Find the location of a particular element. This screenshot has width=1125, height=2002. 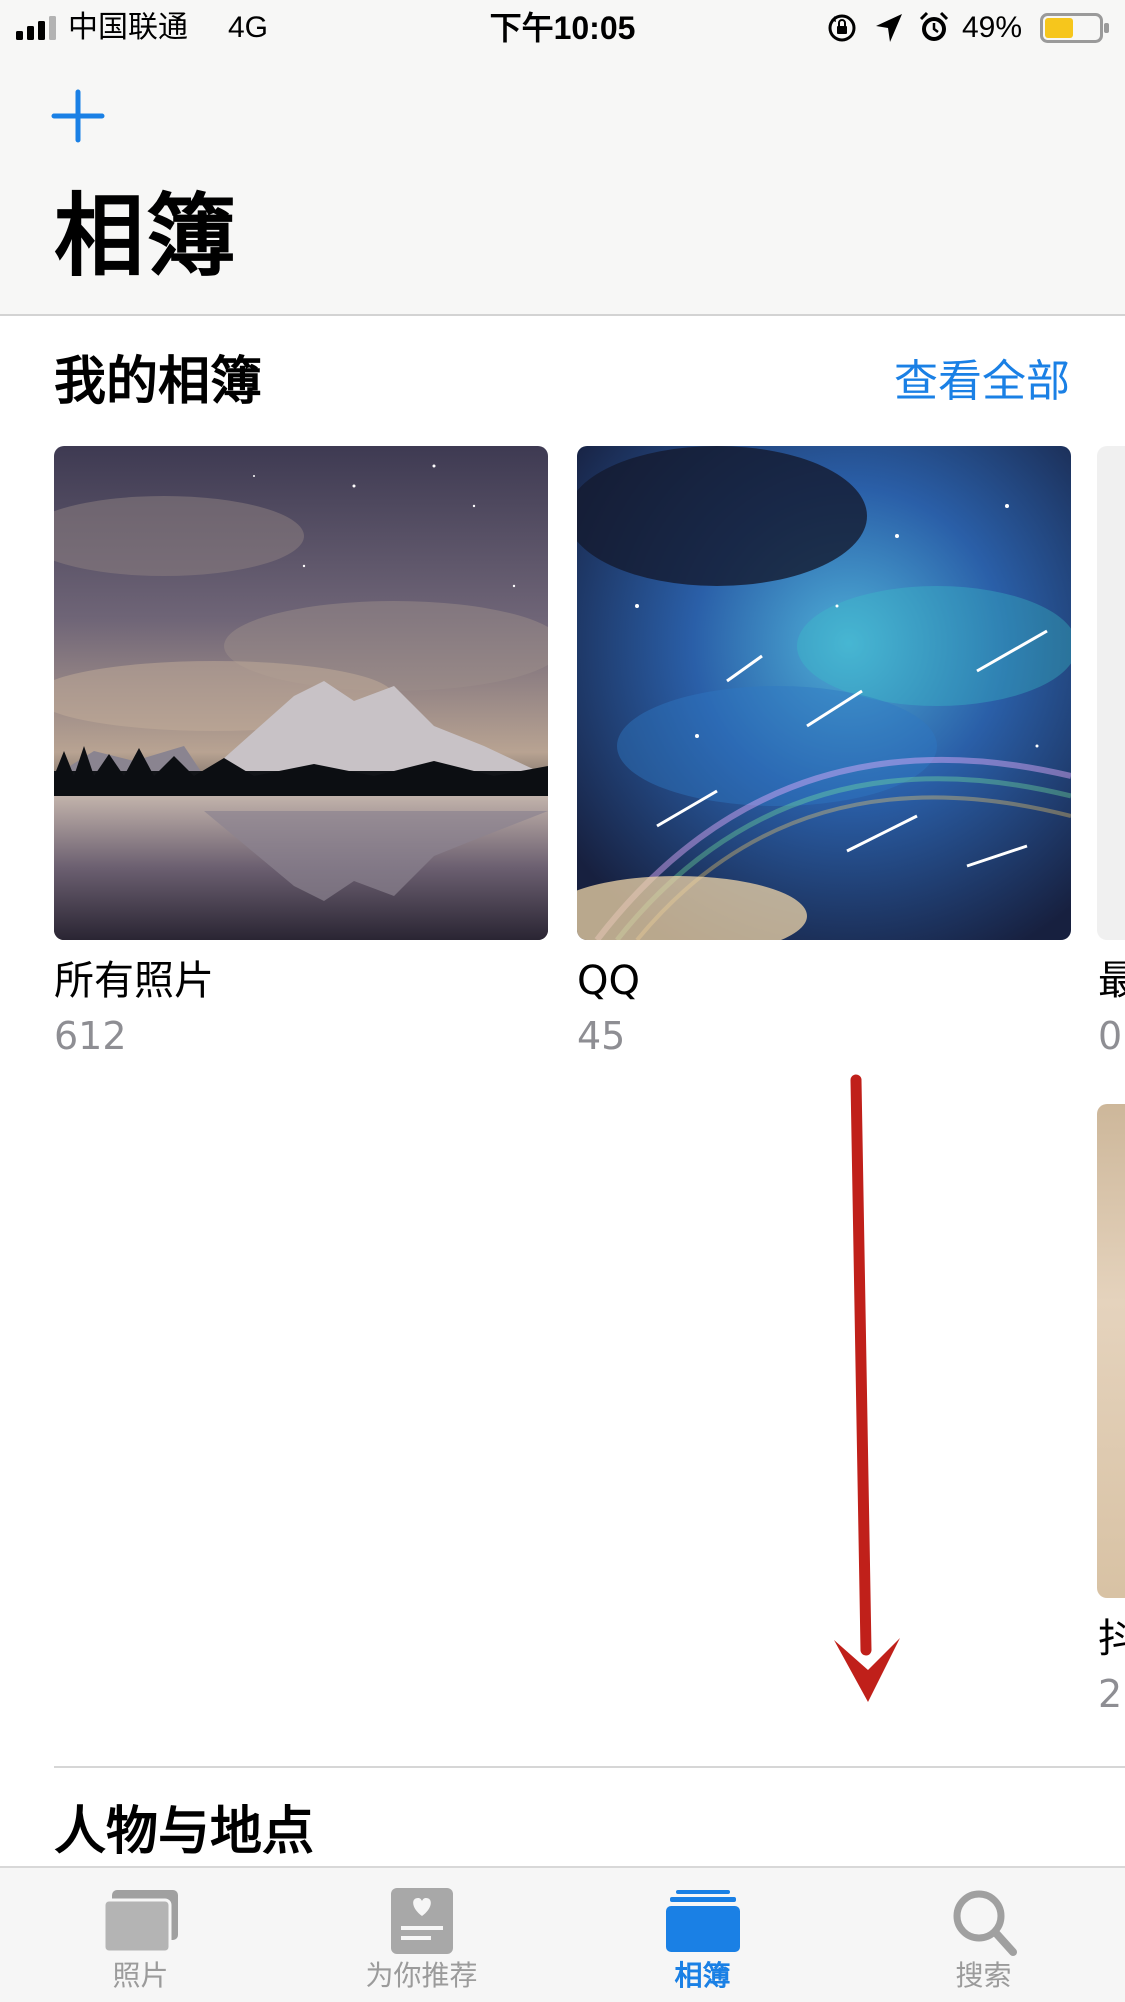

tab-albums: 相簿 is located at coordinates (702, 1935).